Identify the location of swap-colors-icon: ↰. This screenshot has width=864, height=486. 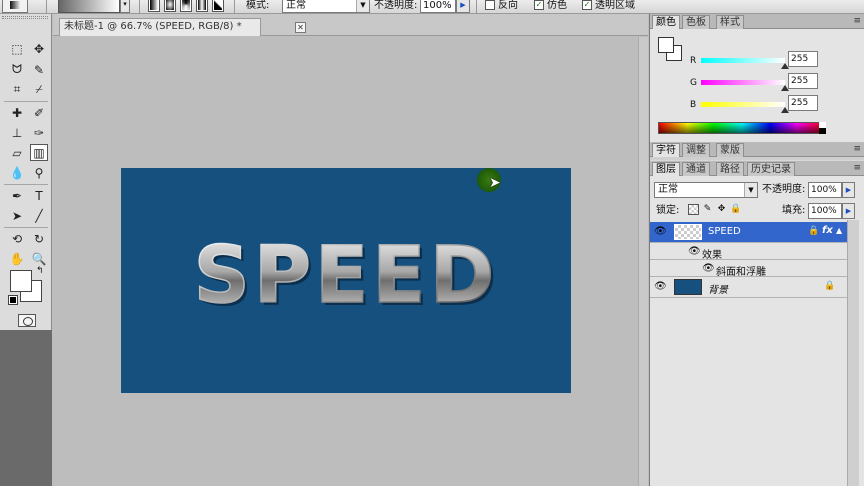
(40, 271).